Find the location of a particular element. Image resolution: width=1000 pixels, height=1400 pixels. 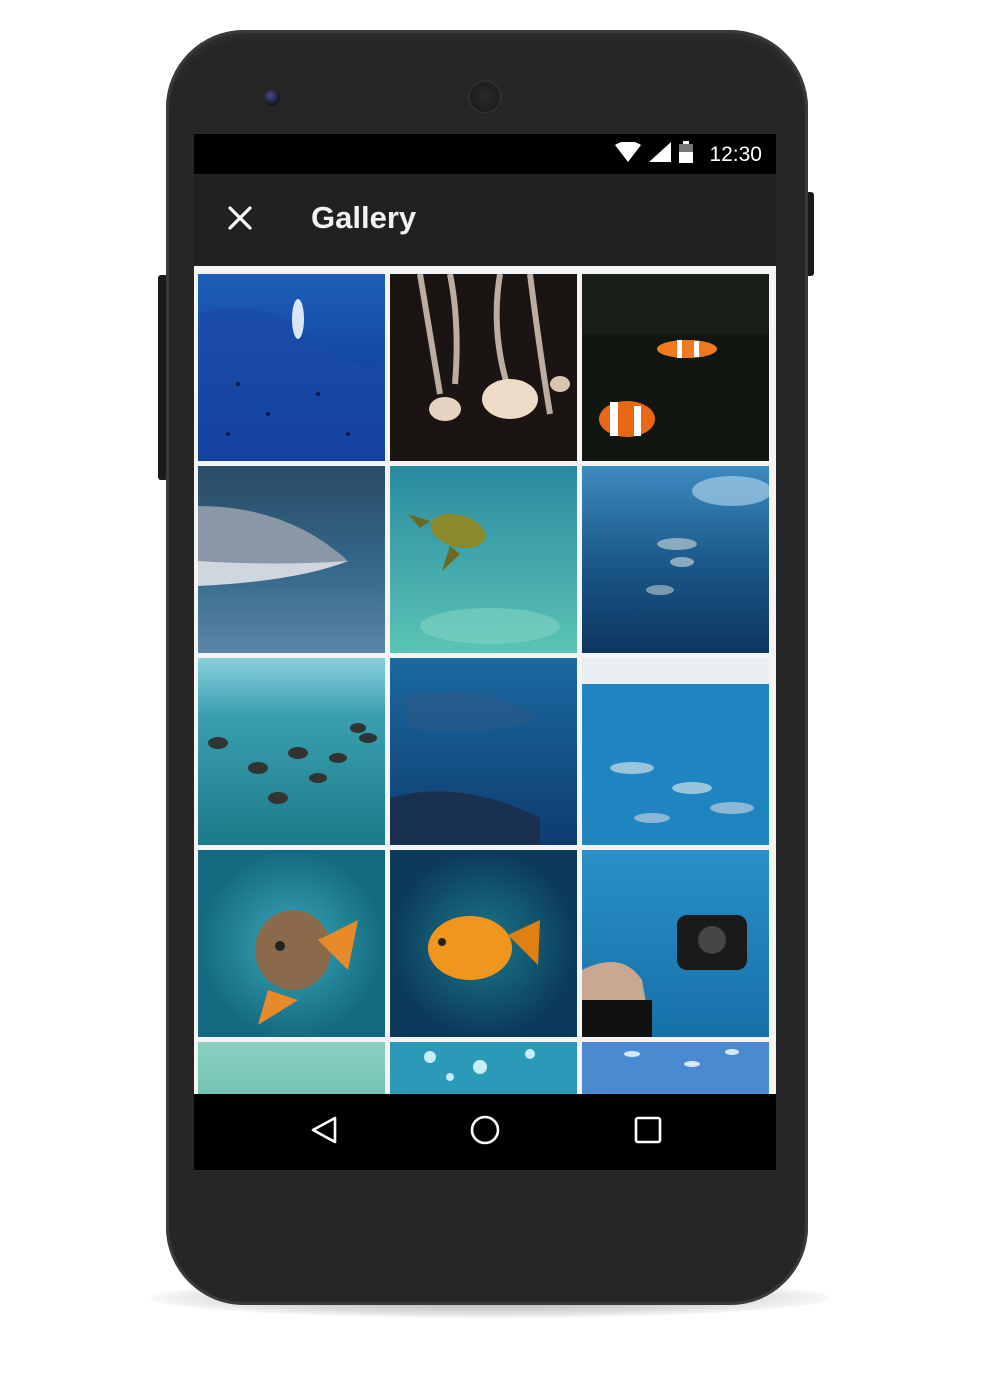

status-bar: 12:30 is located at coordinates (485, 154).